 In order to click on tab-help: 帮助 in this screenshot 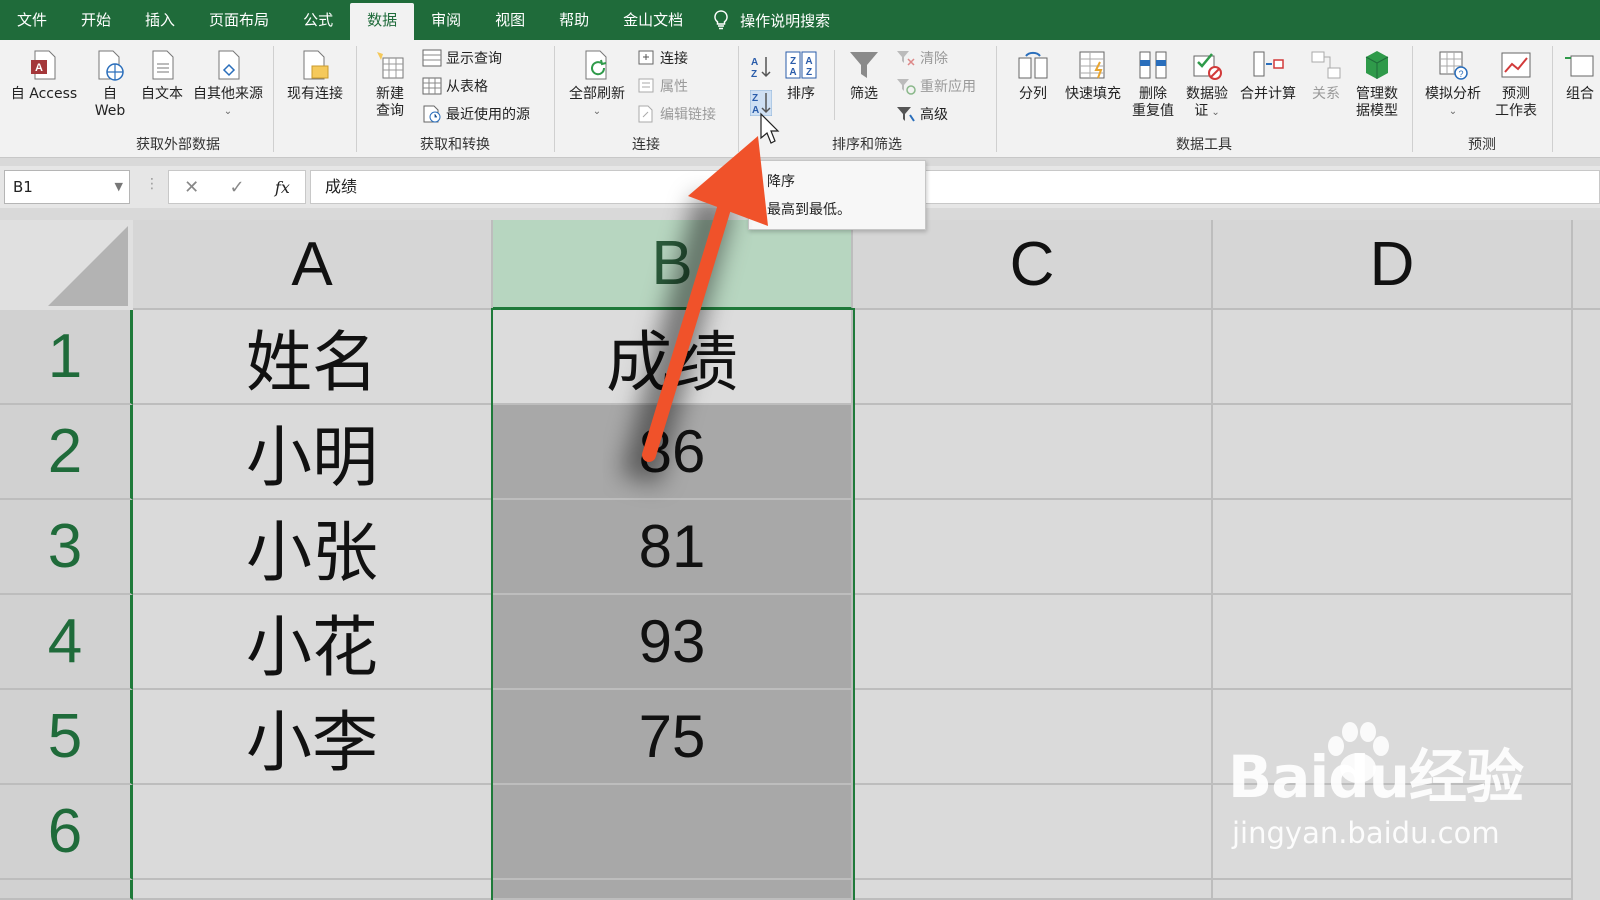, I will do `click(574, 20)`.